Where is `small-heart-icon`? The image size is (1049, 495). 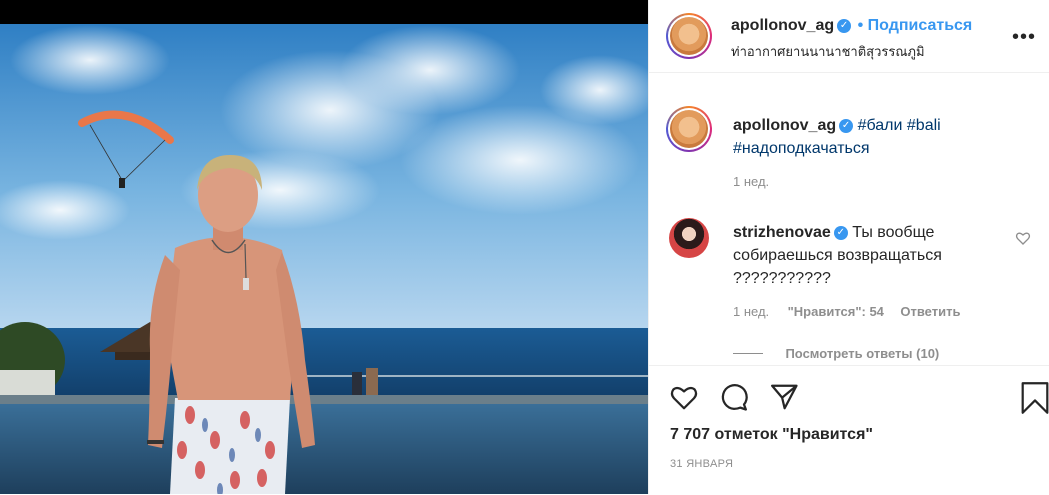
small-heart-icon is located at coordinates (1023, 238).